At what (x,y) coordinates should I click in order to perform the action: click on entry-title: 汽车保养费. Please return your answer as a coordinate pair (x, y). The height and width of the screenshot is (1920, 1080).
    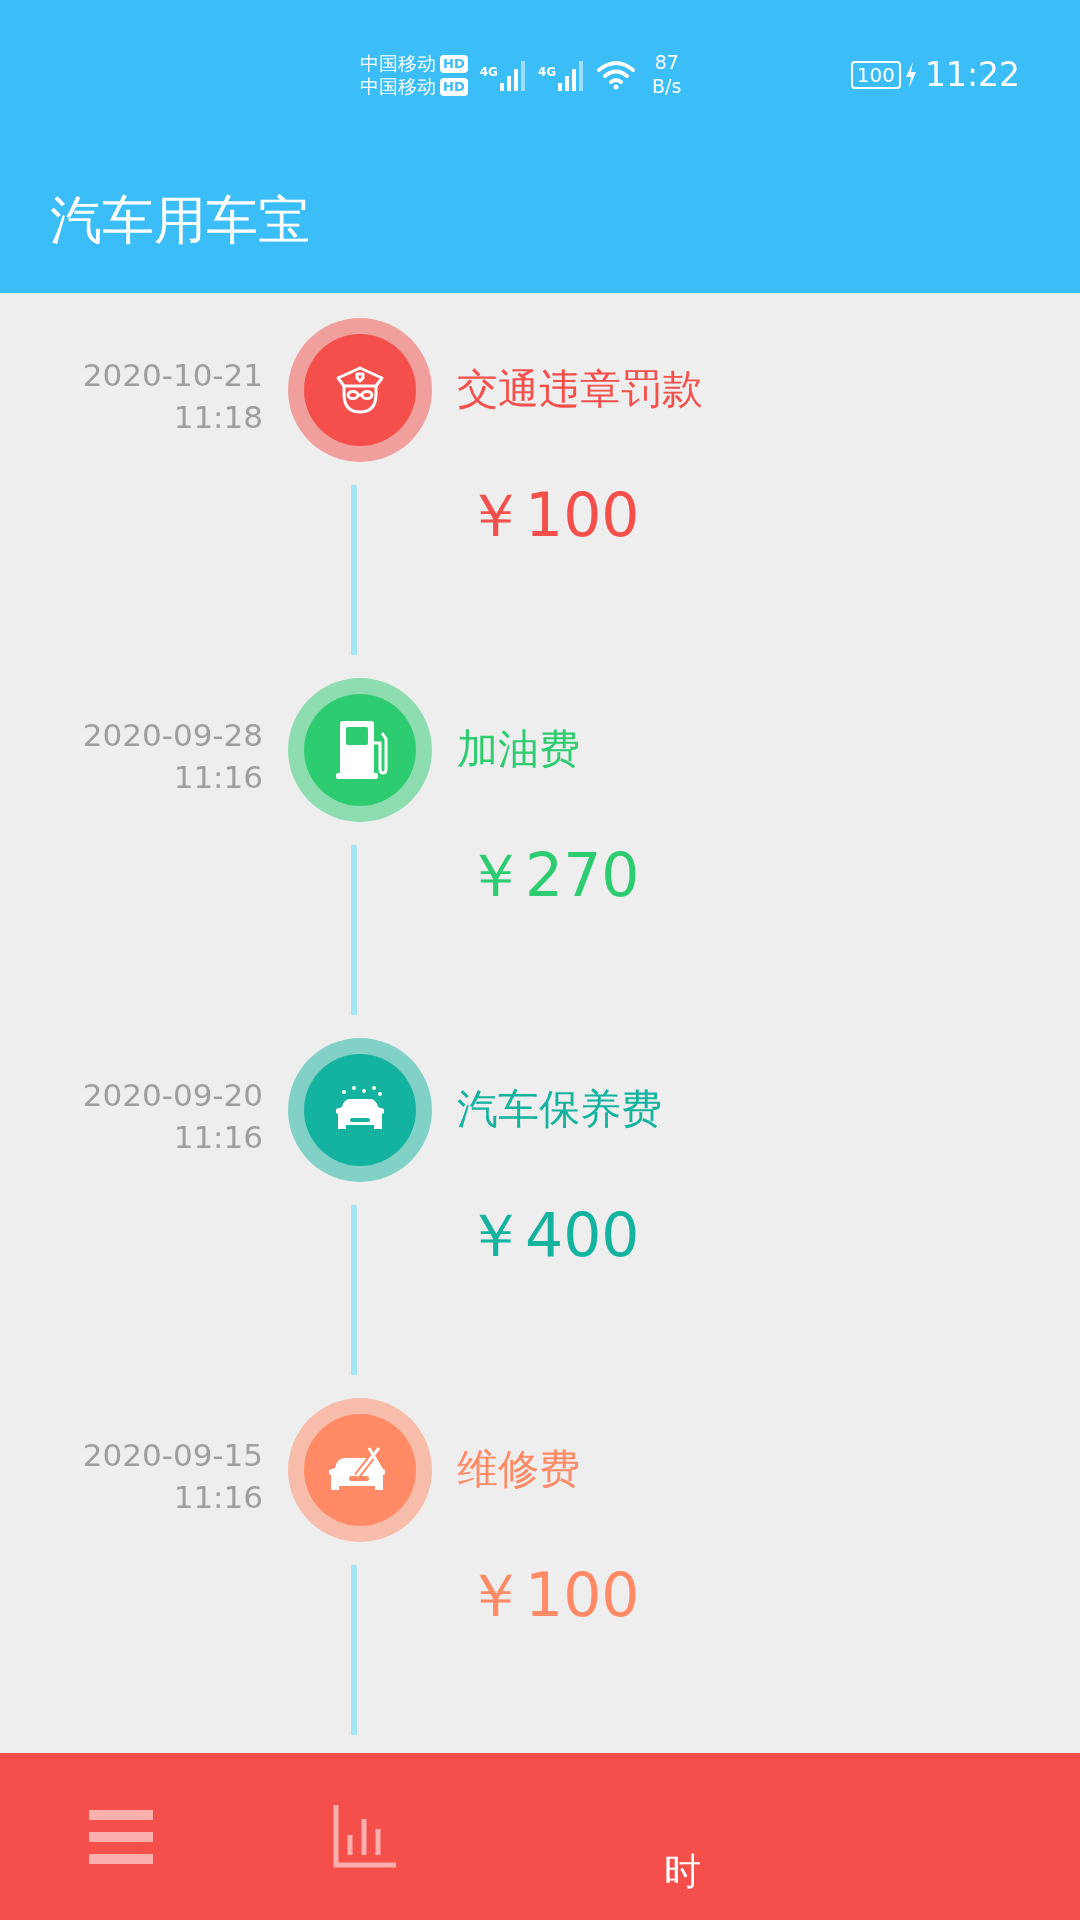
    Looking at the image, I should click on (559, 1110).